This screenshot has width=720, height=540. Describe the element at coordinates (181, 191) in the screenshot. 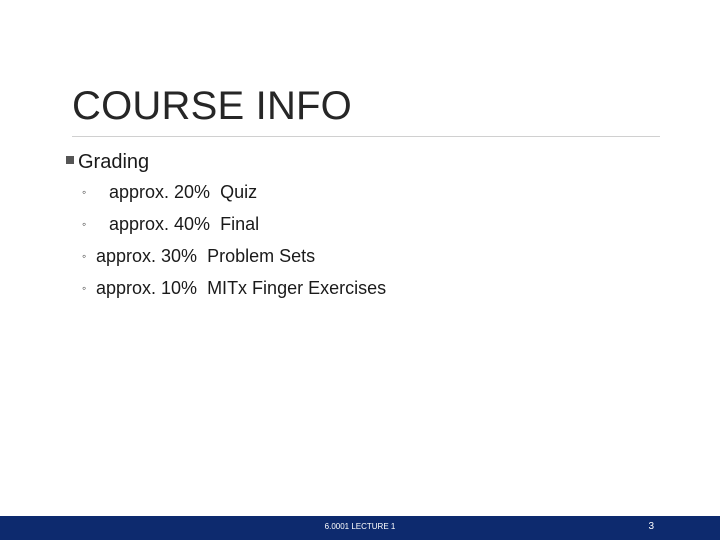

I see `sub-bullet-text: approx. 20% Quiz` at that location.